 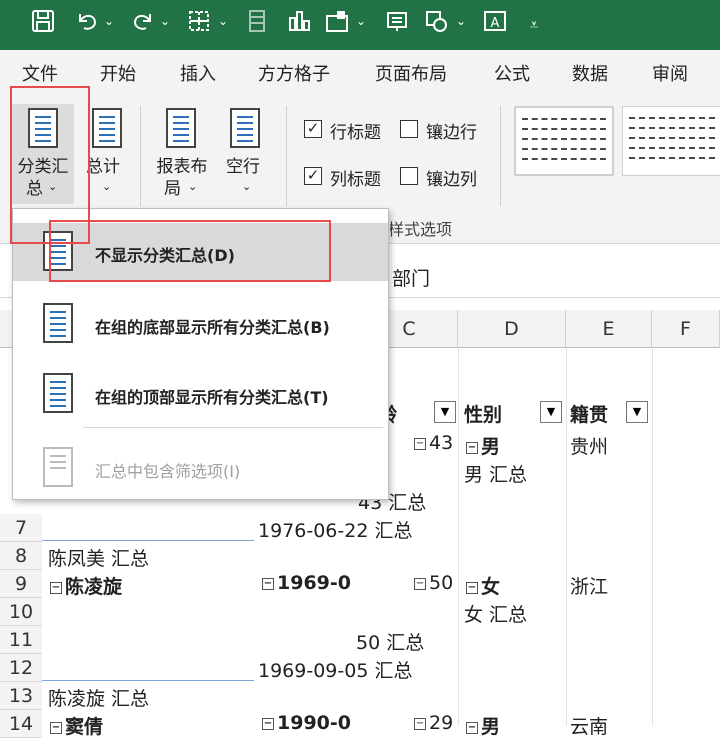 What do you see at coordinates (512, 329) in the screenshot?
I see `column-header-d: D` at bounding box center [512, 329].